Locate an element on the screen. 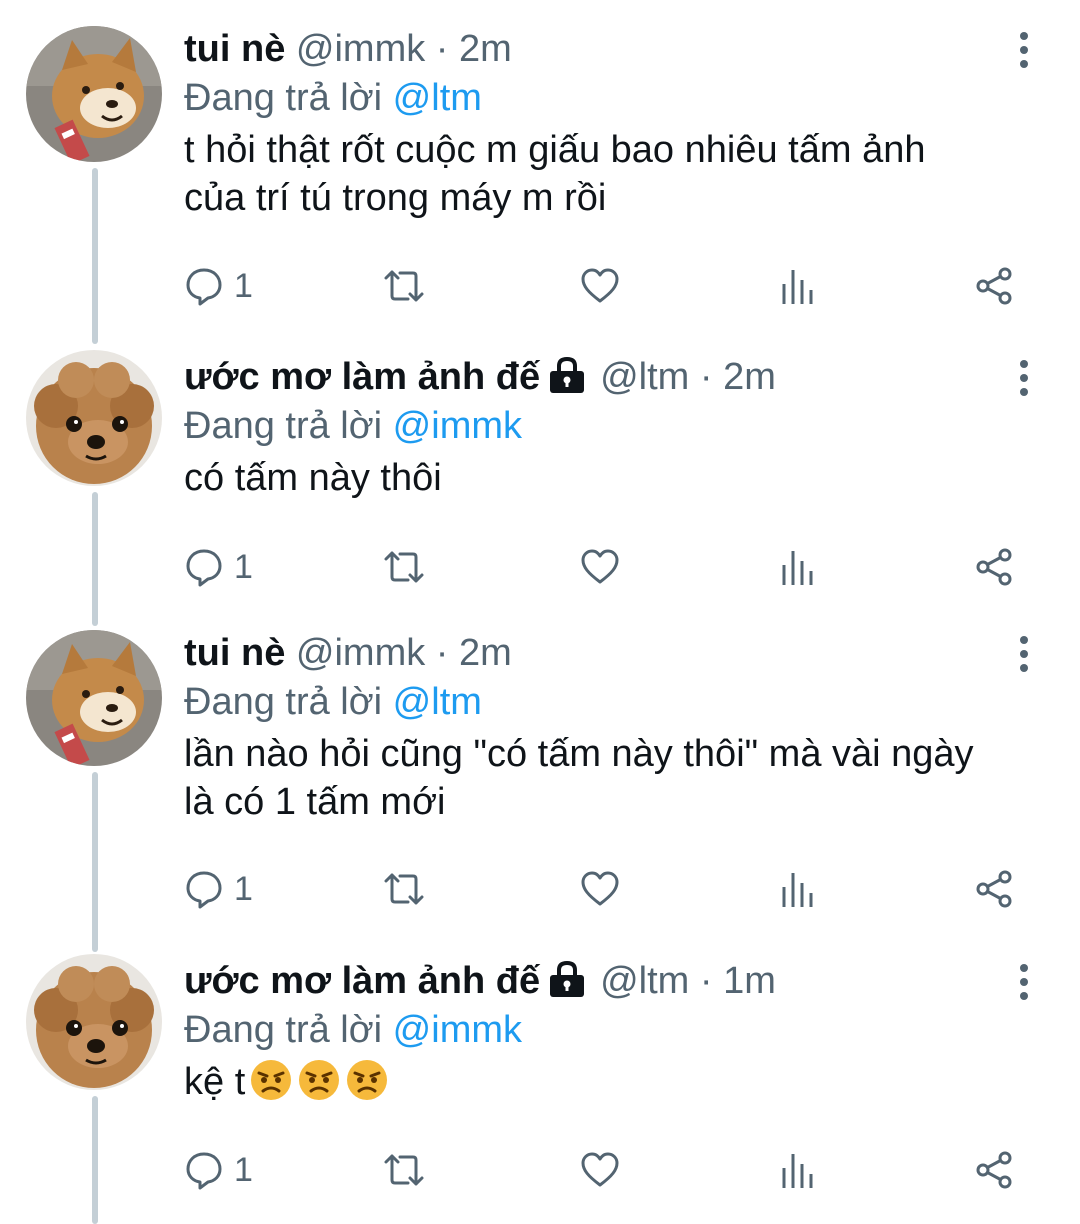 This screenshot has width=1080, height=1224. tweet-header: ước mơ làm ảnh đế @ltm · 1m is located at coordinates (602, 981).